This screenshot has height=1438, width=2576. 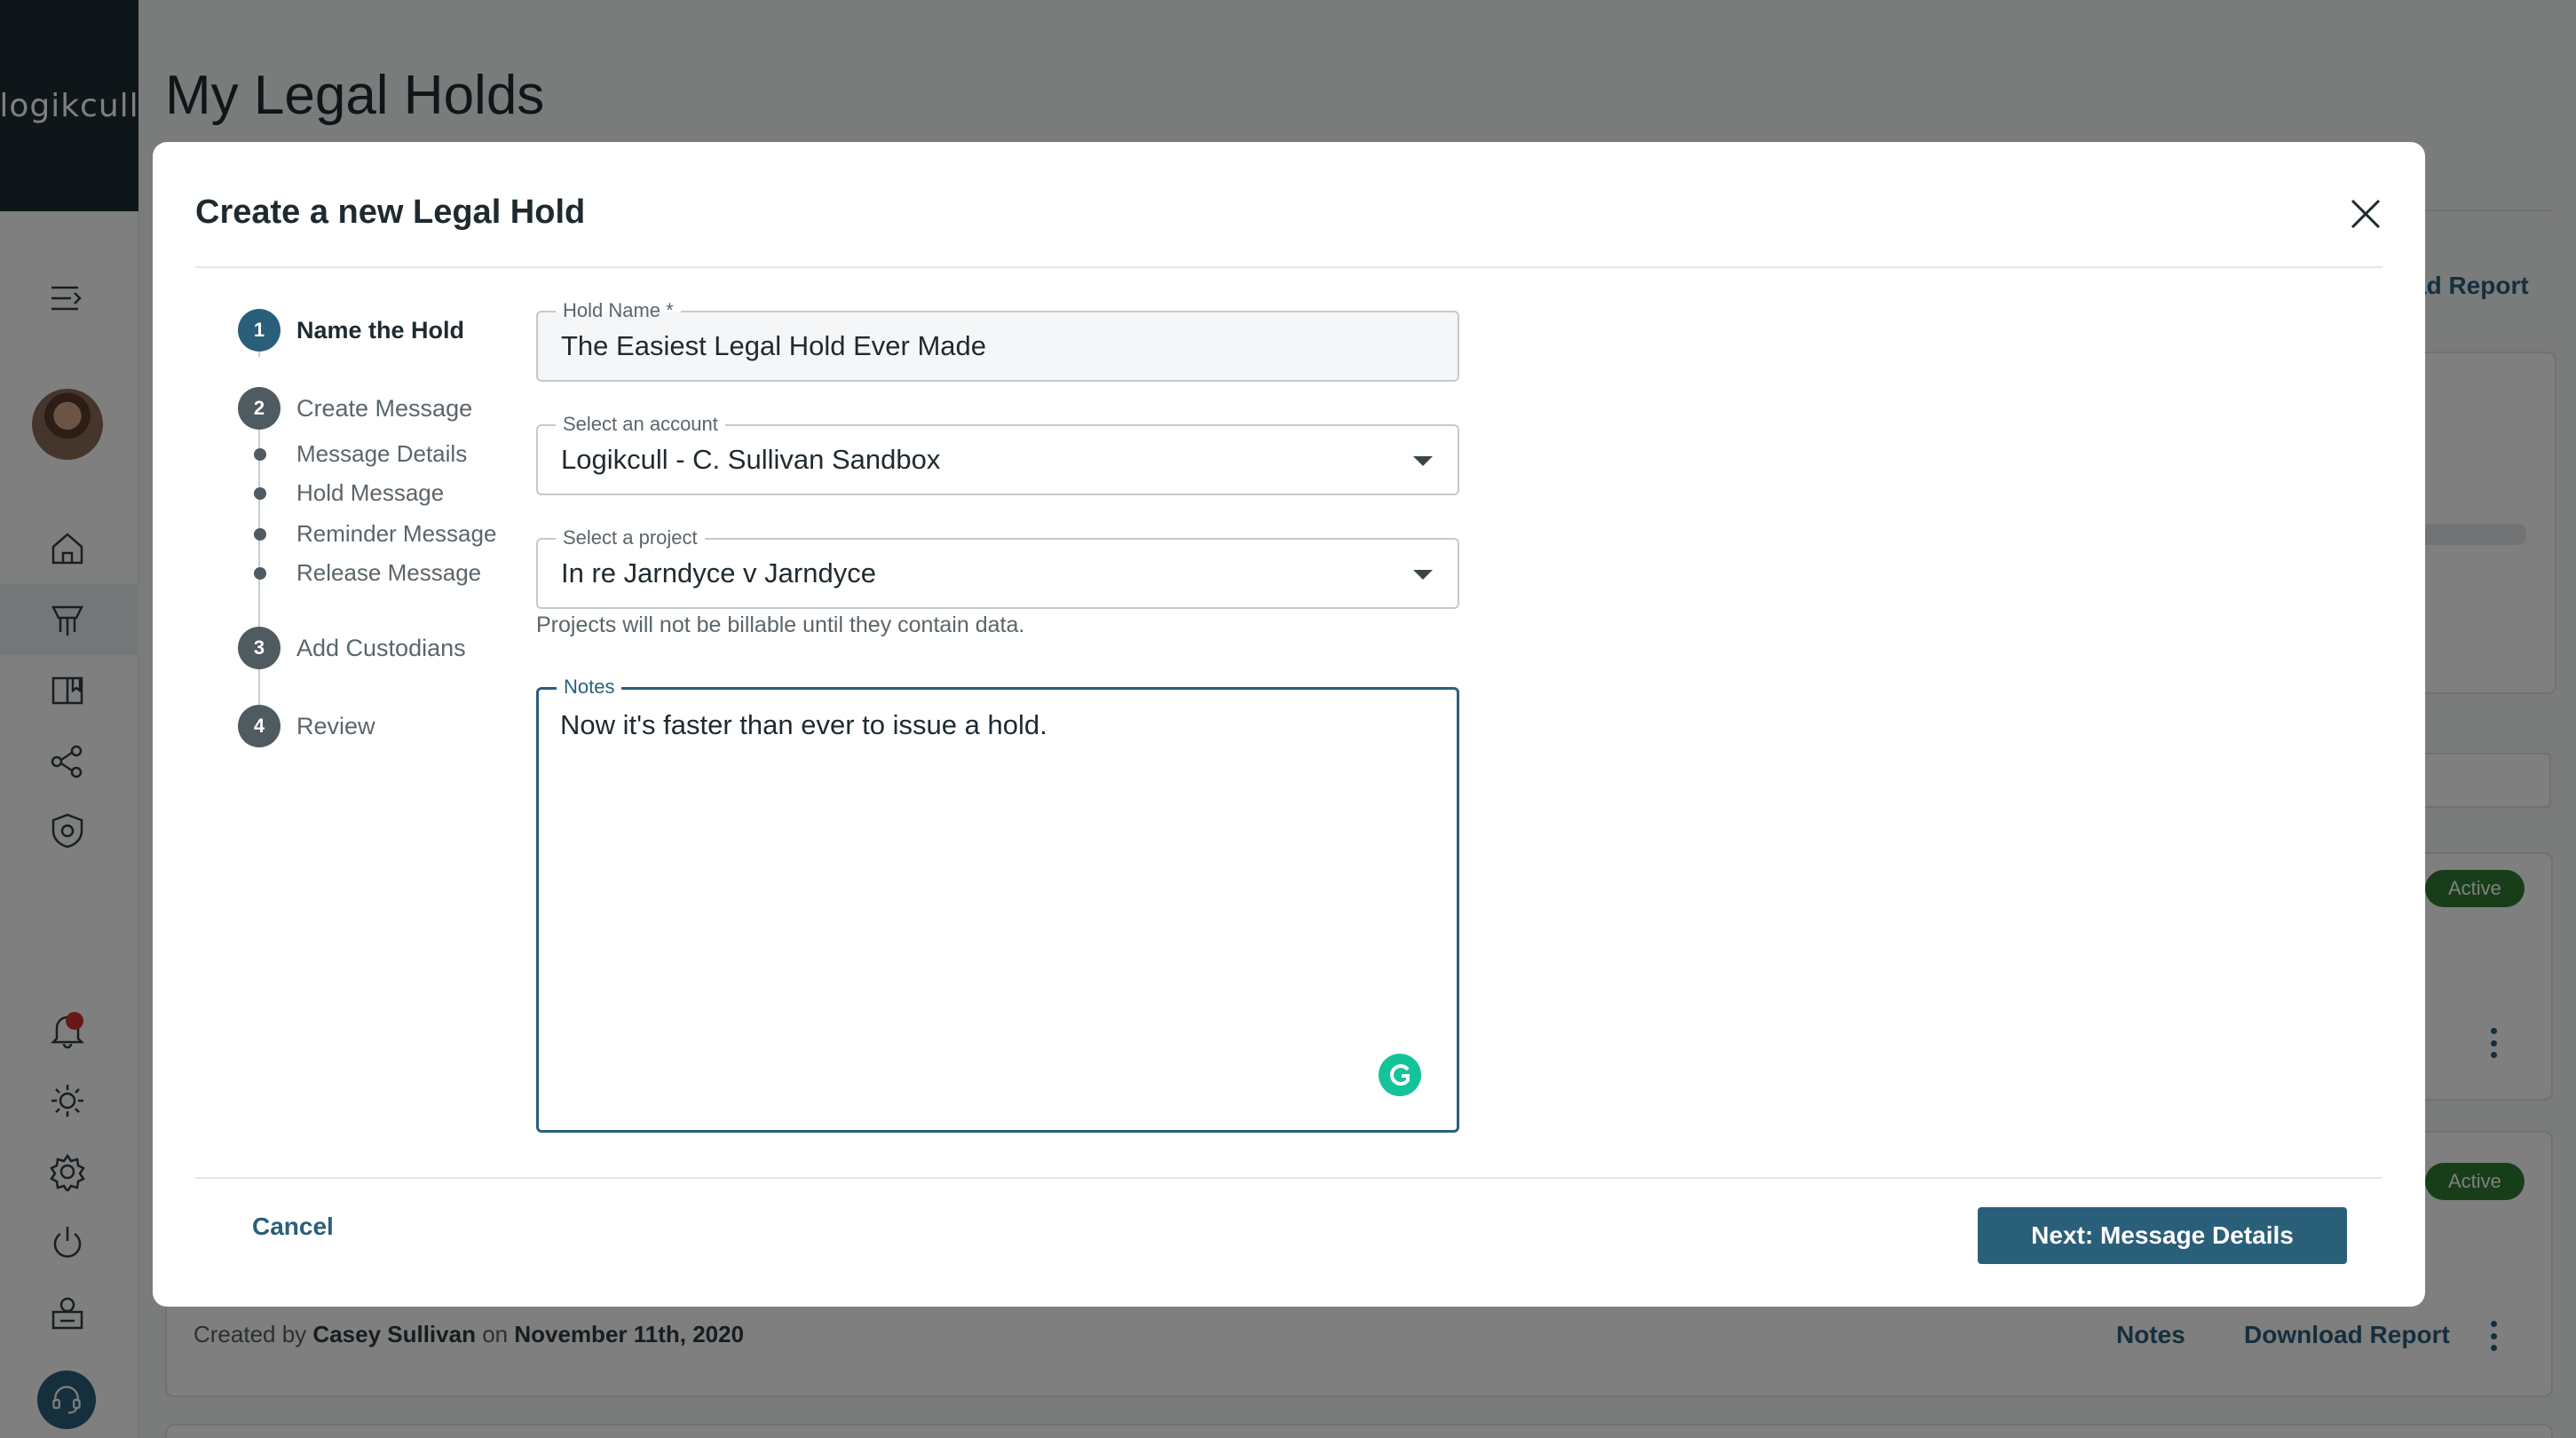 What do you see at coordinates (618, 310) in the screenshot?
I see `hold-name-label: Hold Name *` at bounding box center [618, 310].